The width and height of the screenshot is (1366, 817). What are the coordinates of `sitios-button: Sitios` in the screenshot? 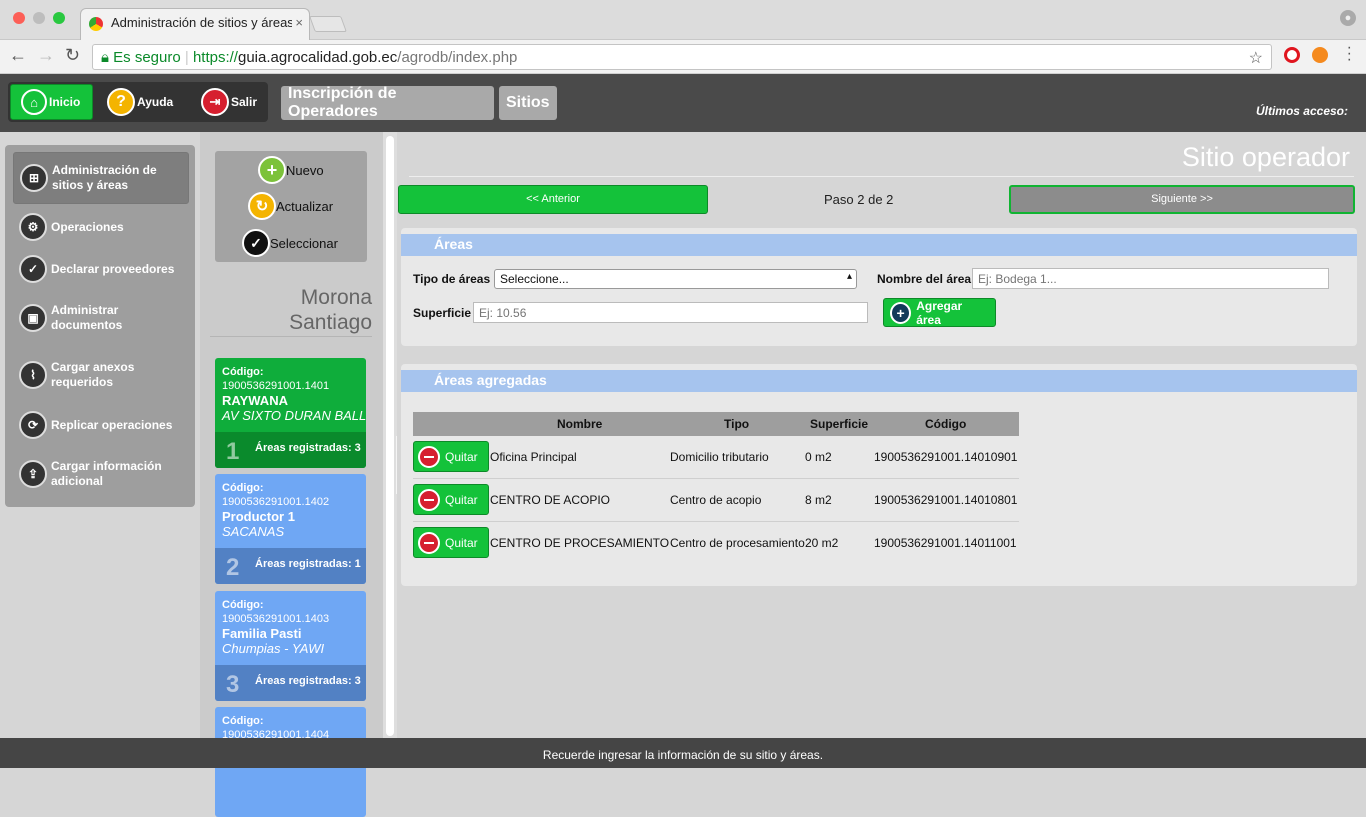 It's located at (528, 103).